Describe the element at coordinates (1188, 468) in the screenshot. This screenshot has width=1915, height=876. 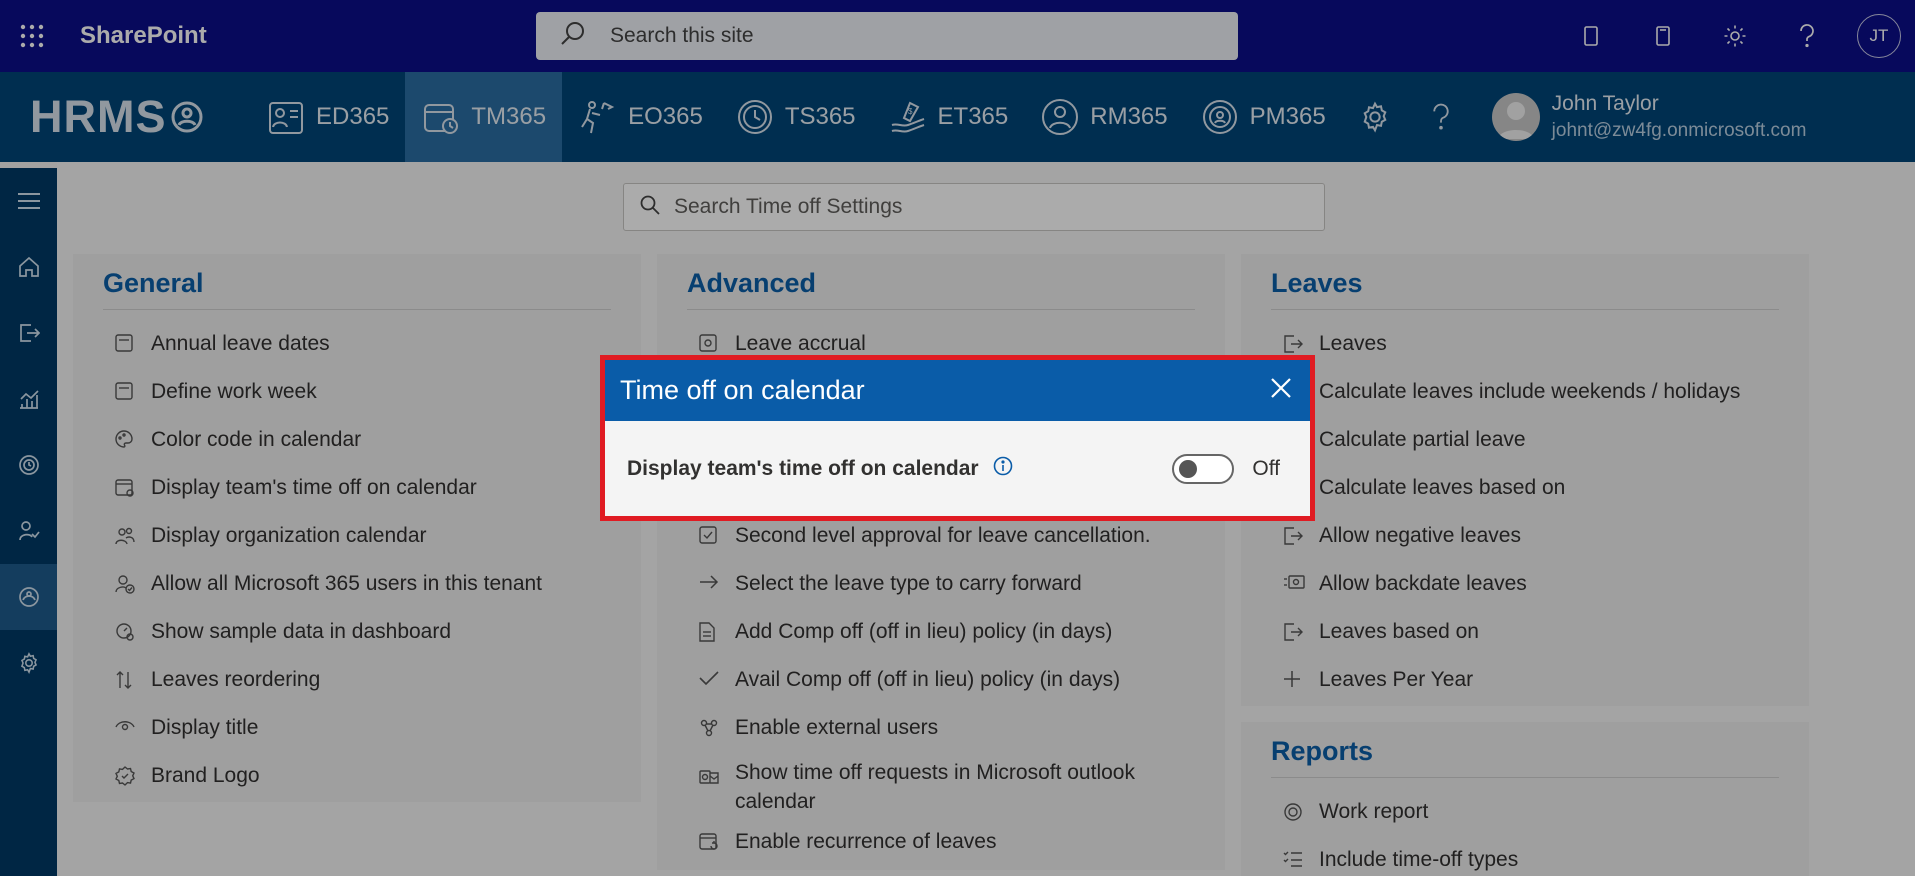
I see `toggle-knob` at that location.